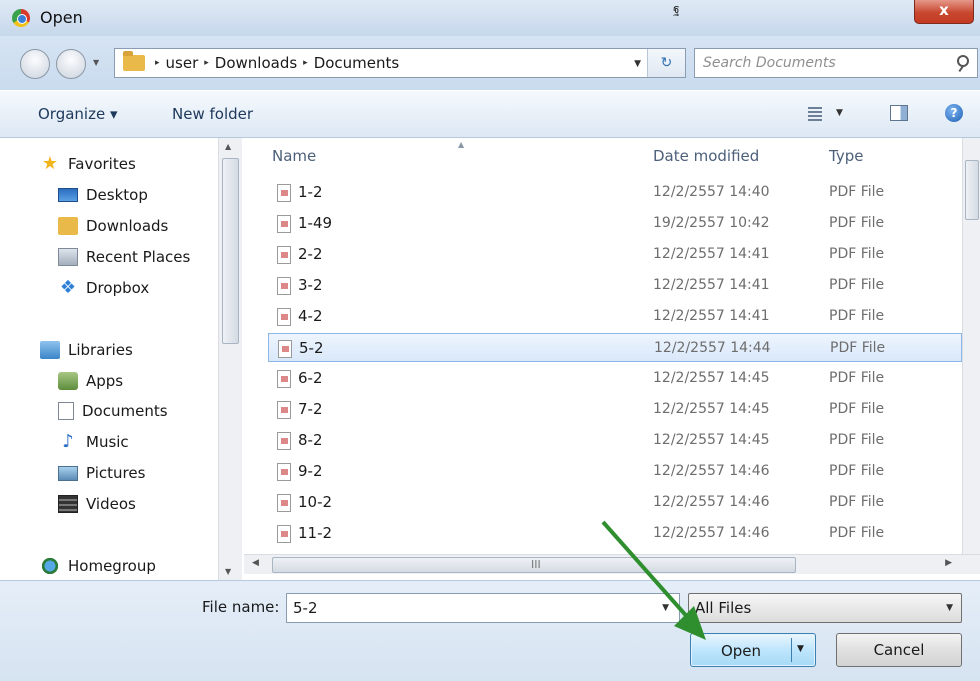 Image resolution: width=980 pixels, height=681 pixels. I want to click on column-header-name: Name, so click(294, 156).